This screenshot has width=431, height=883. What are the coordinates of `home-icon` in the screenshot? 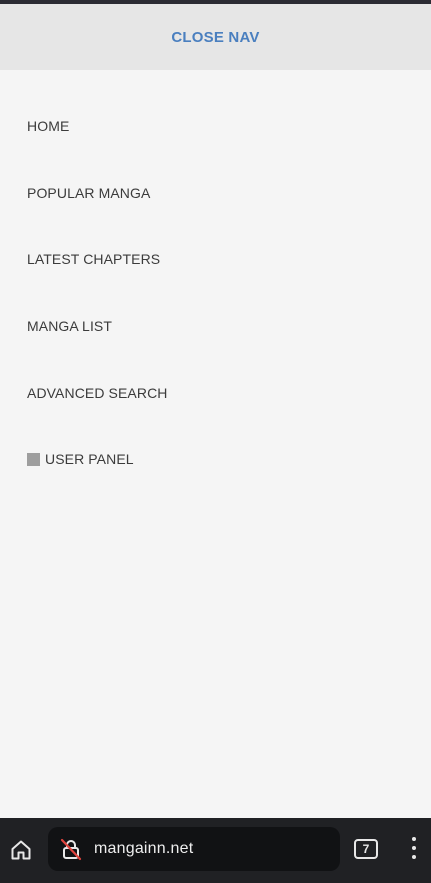 It's located at (21, 850).